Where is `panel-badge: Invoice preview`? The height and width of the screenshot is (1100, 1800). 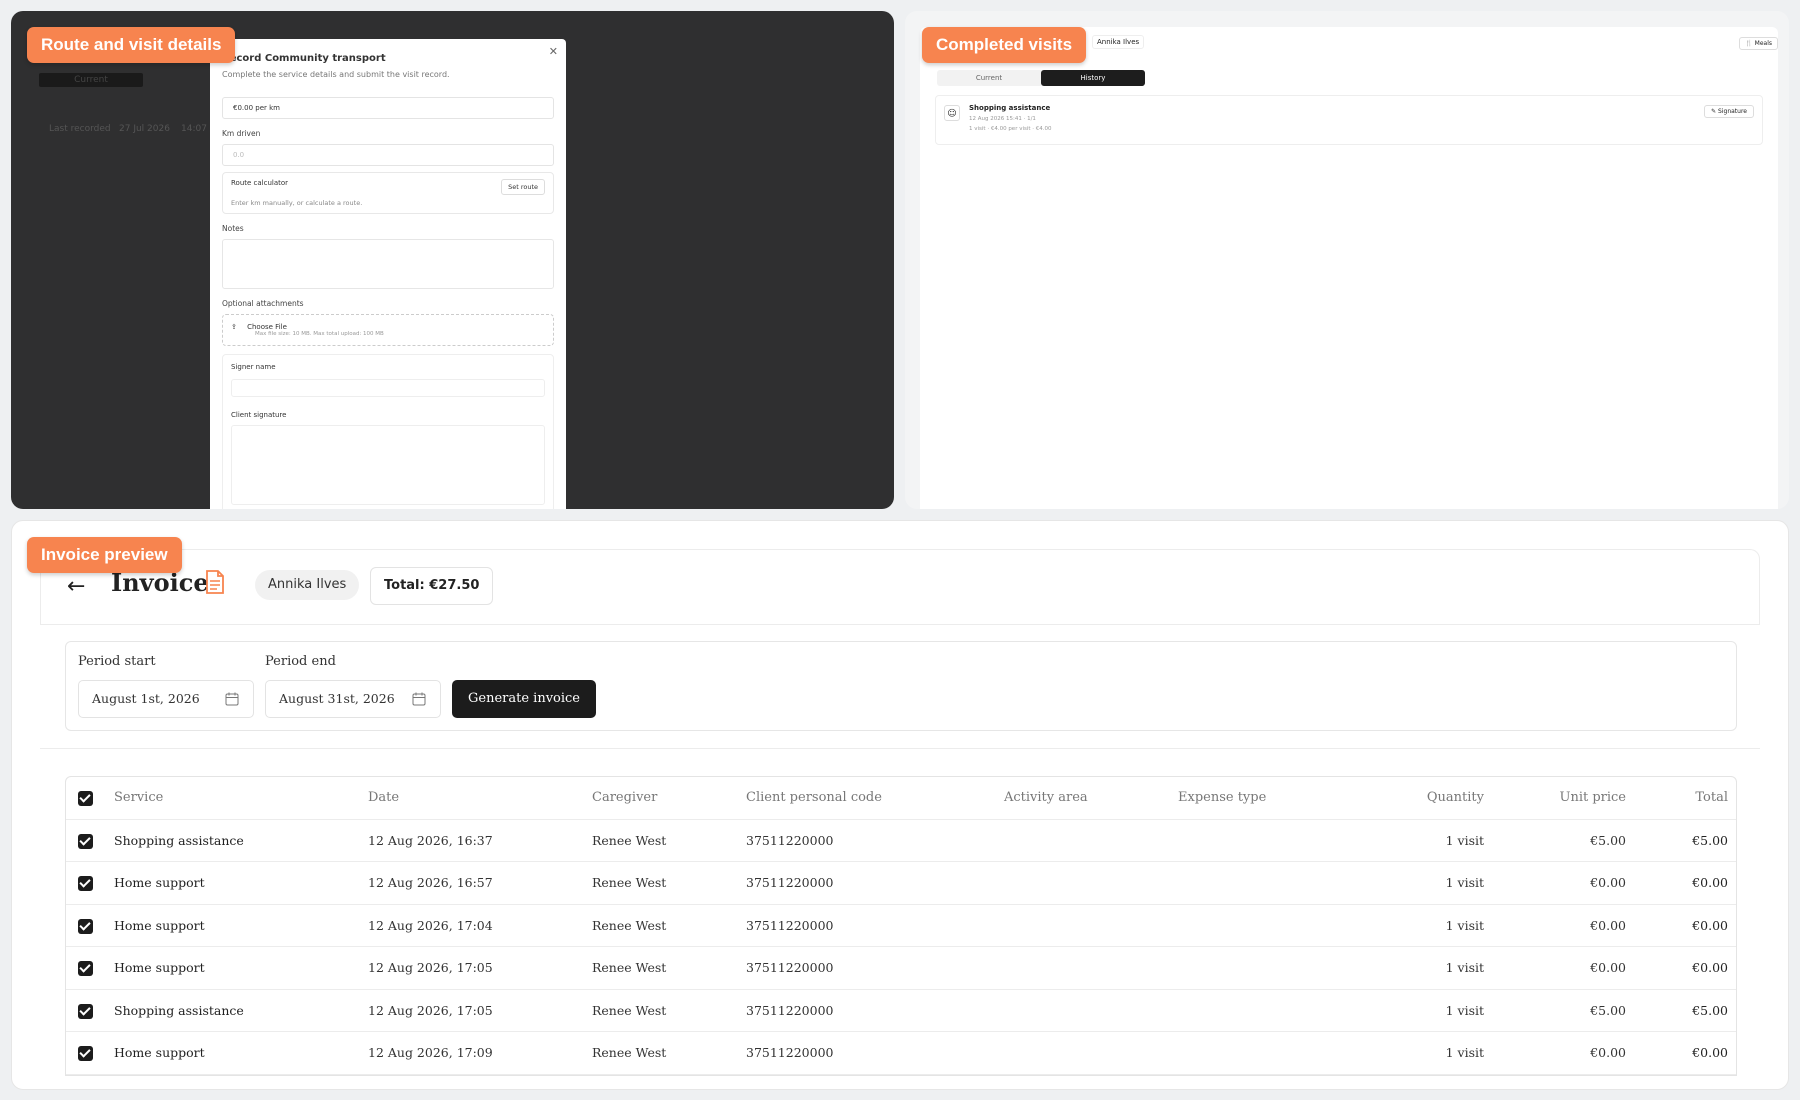 panel-badge: Invoice preview is located at coordinates (104, 555).